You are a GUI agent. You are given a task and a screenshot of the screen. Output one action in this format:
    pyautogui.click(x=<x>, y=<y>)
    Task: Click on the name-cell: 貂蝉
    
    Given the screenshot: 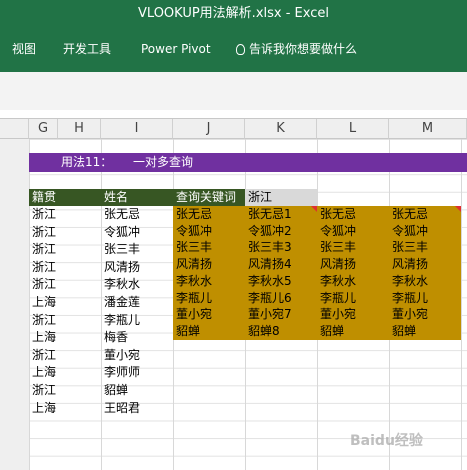 What is the action you would take?
    pyautogui.click(x=137, y=391)
    